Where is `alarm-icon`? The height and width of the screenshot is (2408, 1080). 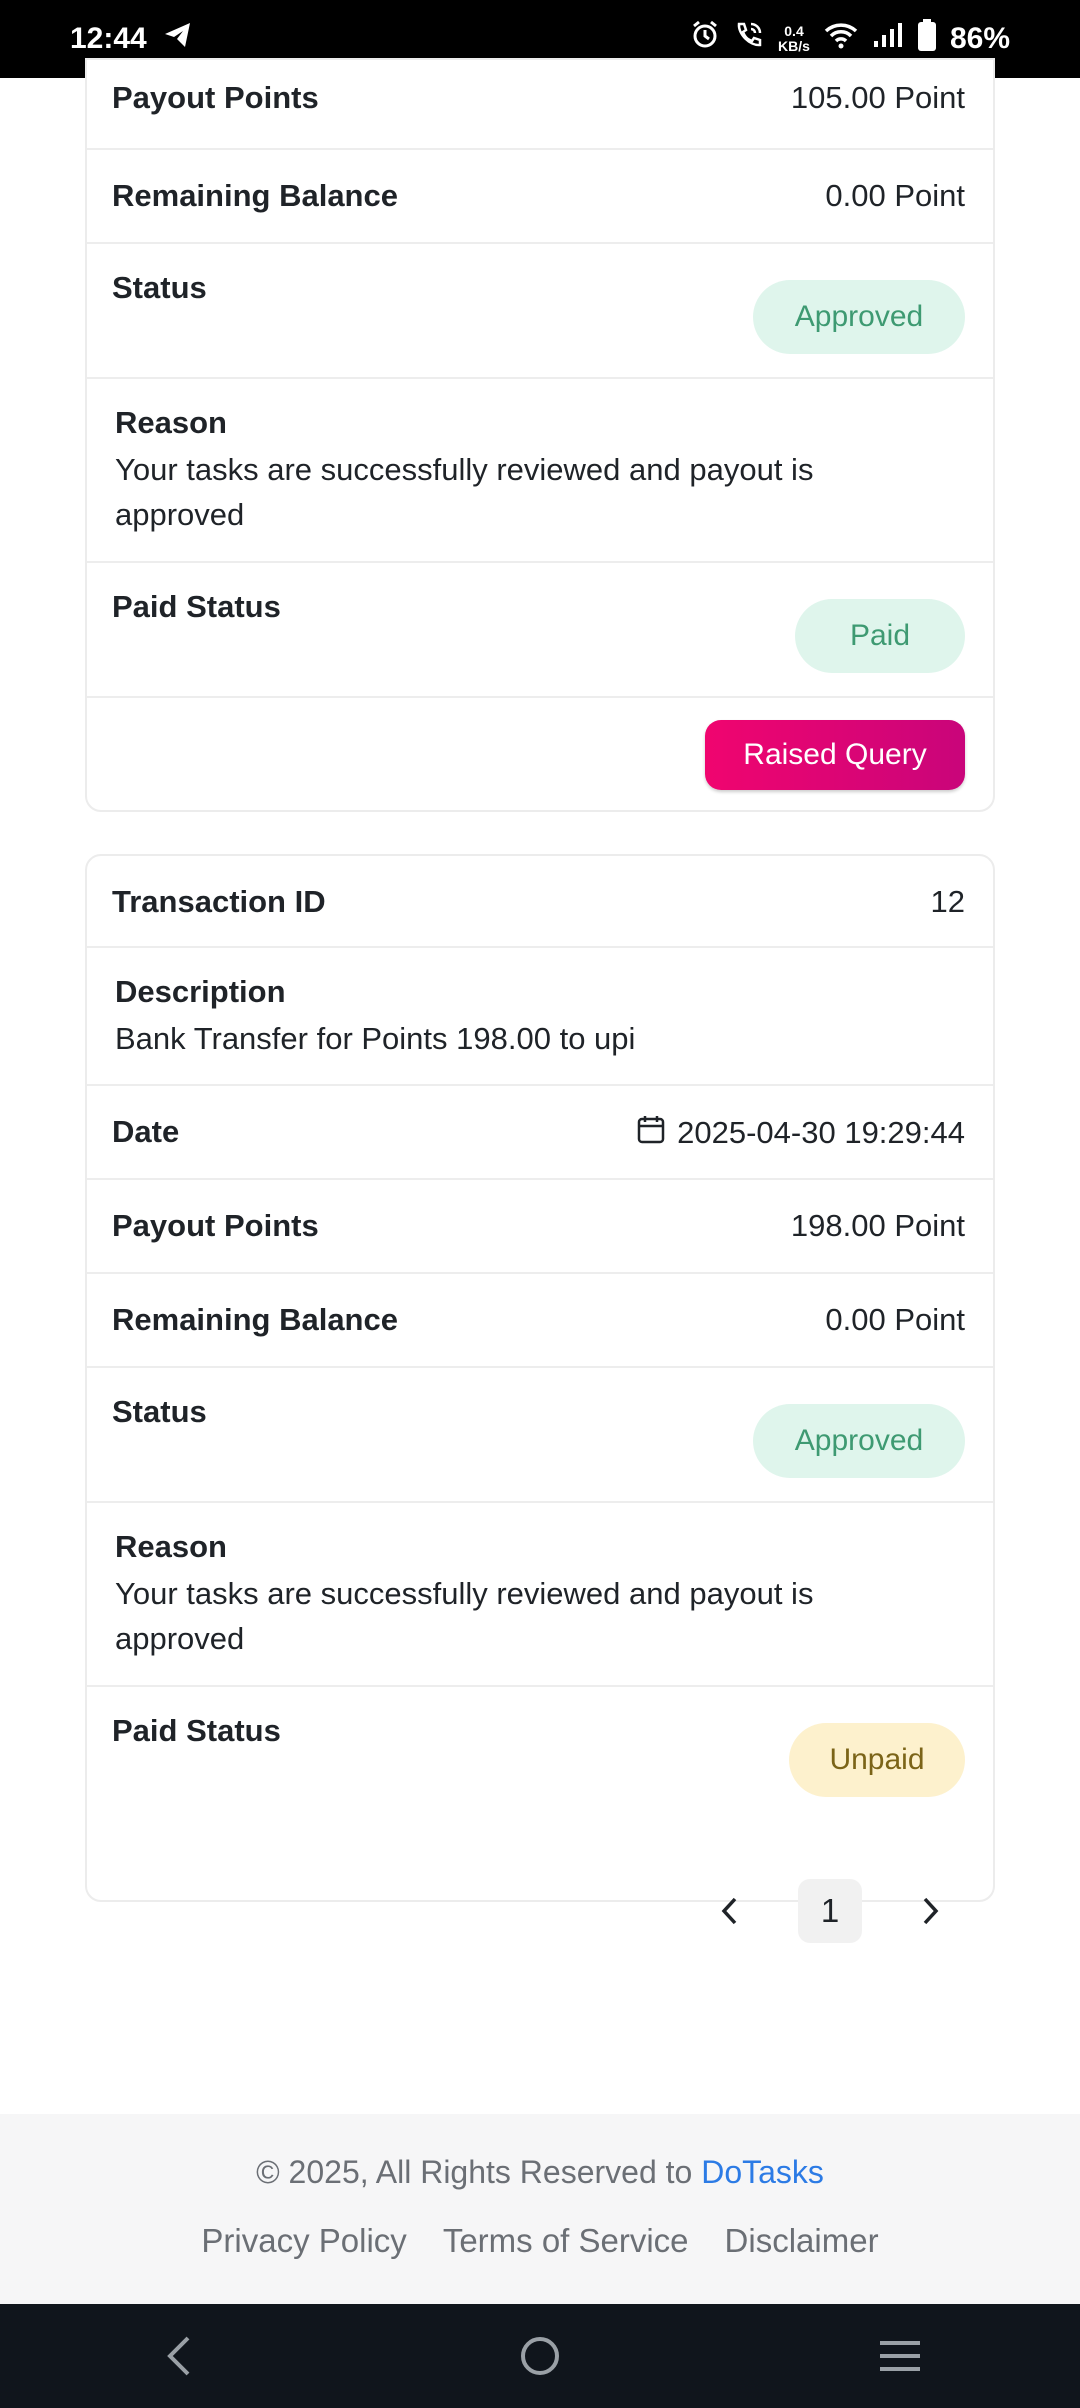 alarm-icon is located at coordinates (705, 39).